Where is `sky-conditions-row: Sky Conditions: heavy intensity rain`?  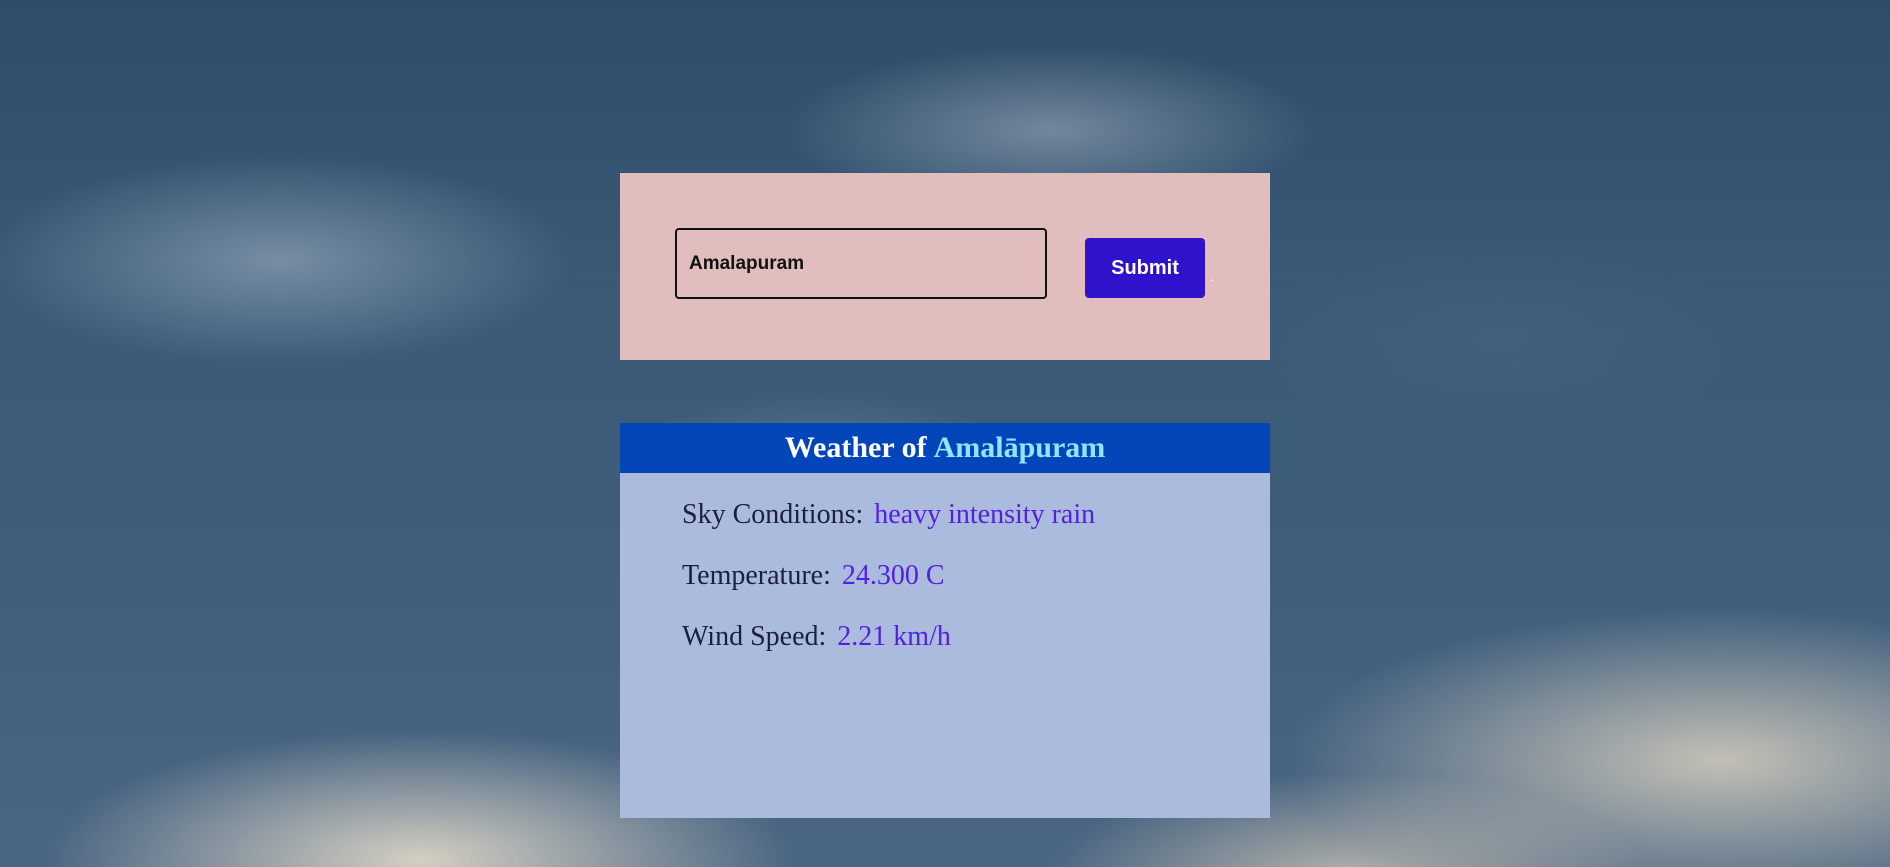 sky-conditions-row: Sky Conditions: heavy intensity rain is located at coordinates (976, 527).